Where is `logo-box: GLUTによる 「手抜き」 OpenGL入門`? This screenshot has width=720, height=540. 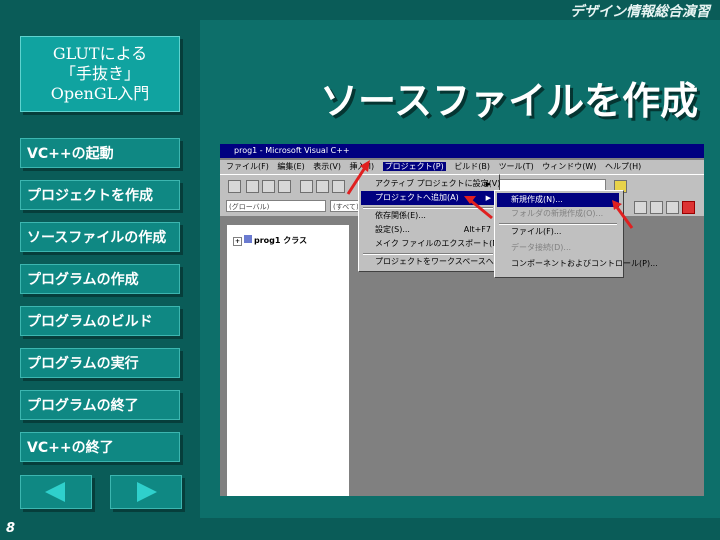 logo-box: GLUTによる 「手抜き」 OpenGL入門 is located at coordinates (100, 74).